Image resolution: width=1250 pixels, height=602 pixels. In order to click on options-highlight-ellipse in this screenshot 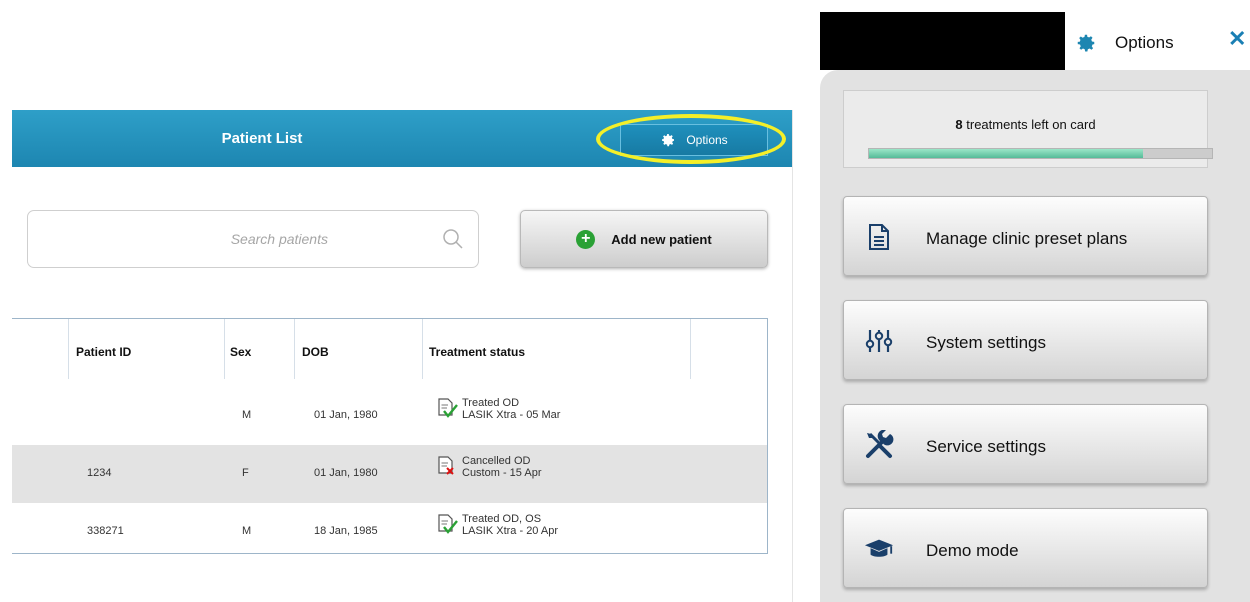, I will do `click(691, 139)`.